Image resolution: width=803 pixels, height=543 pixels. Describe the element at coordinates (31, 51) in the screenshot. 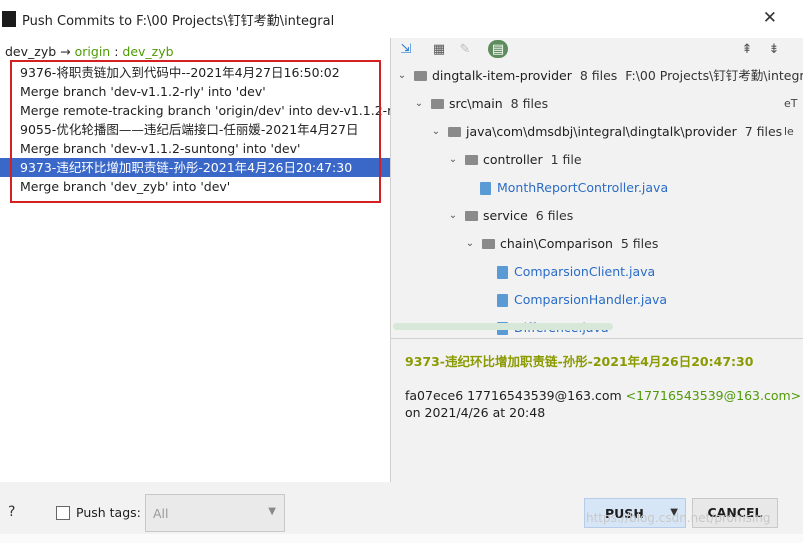

I see `local-branch: dev_zyb` at that location.